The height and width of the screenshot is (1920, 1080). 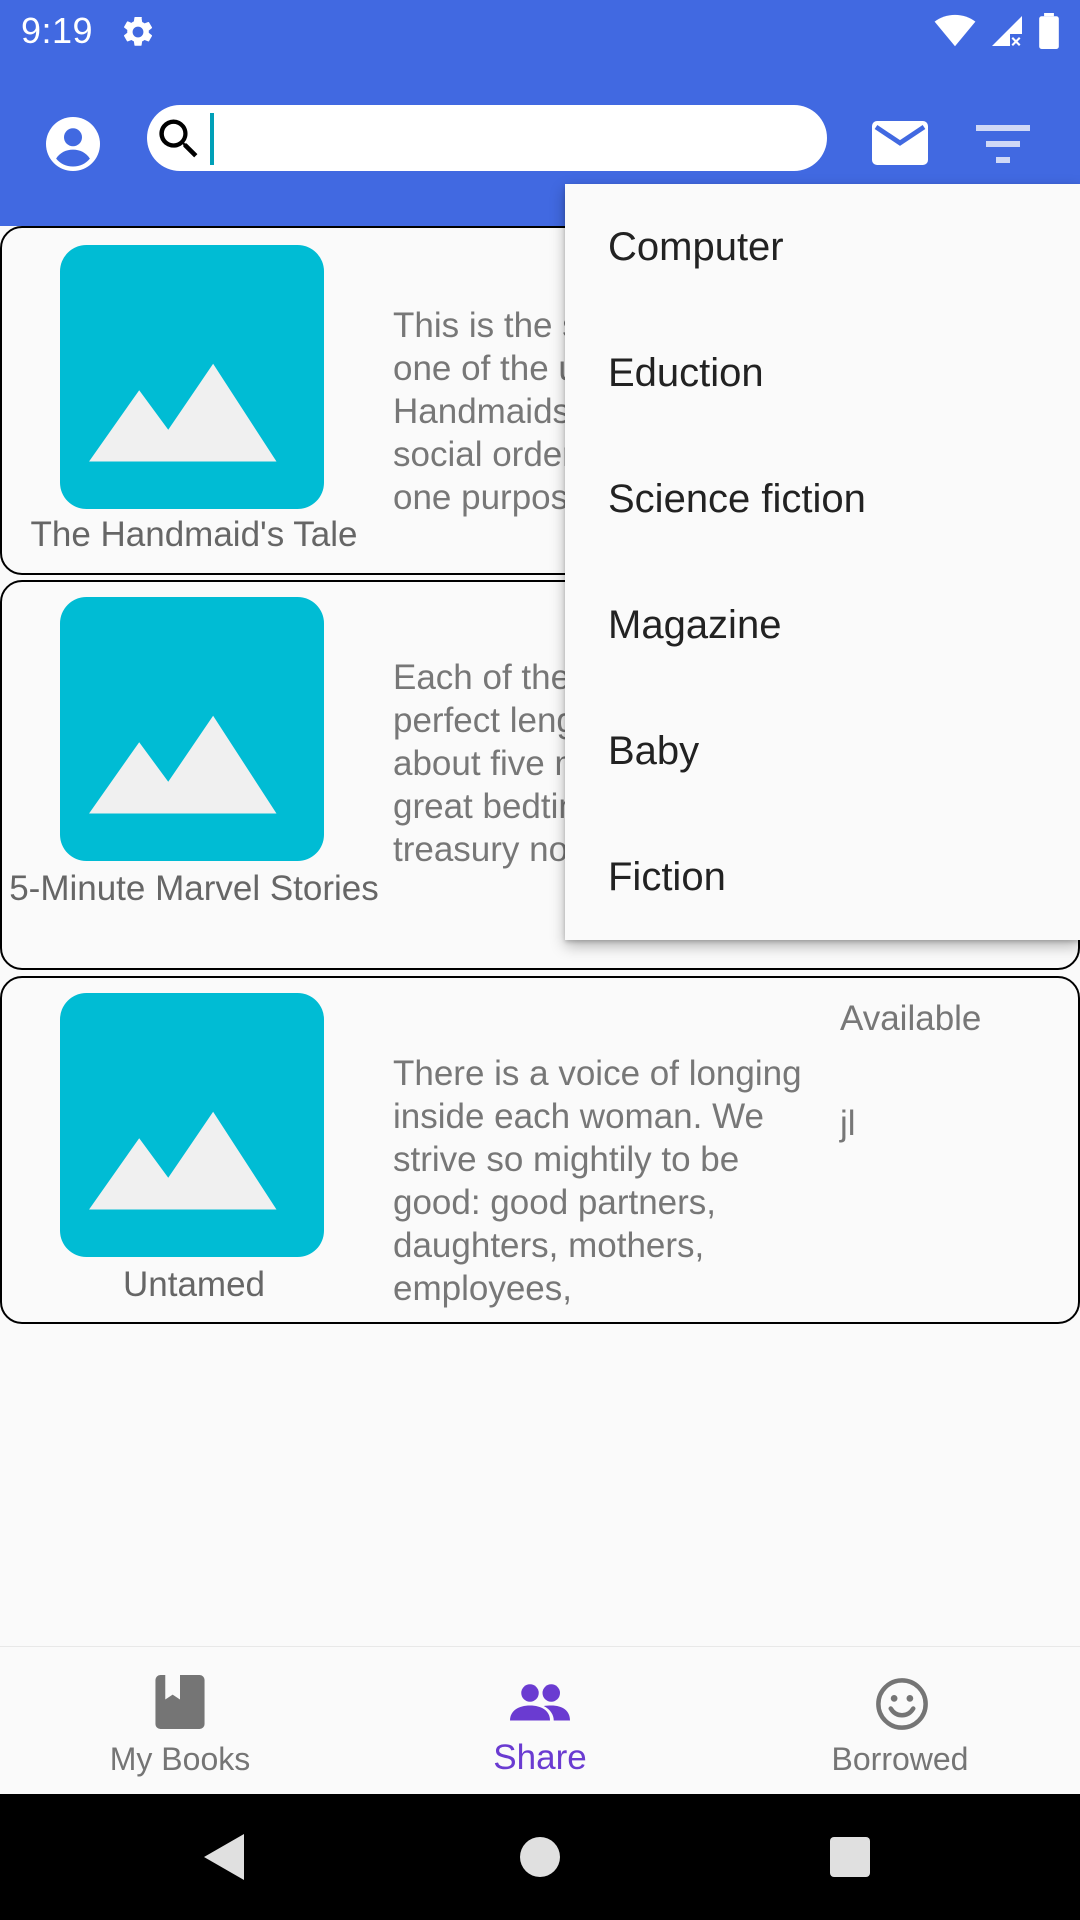 What do you see at coordinates (540, 1702) in the screenshot?
I see `people-icon` at bounding box center [540, 1702].